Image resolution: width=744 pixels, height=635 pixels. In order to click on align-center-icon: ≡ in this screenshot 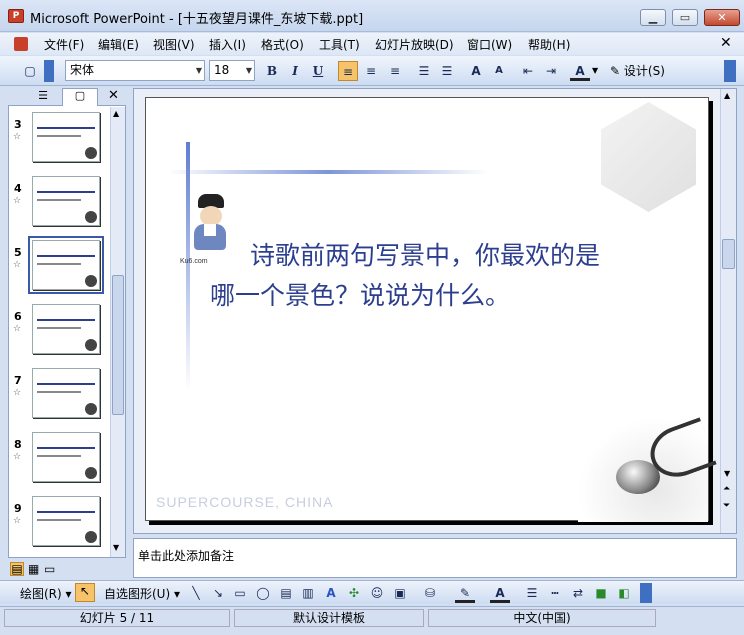, I will do `click(371, 71)`.